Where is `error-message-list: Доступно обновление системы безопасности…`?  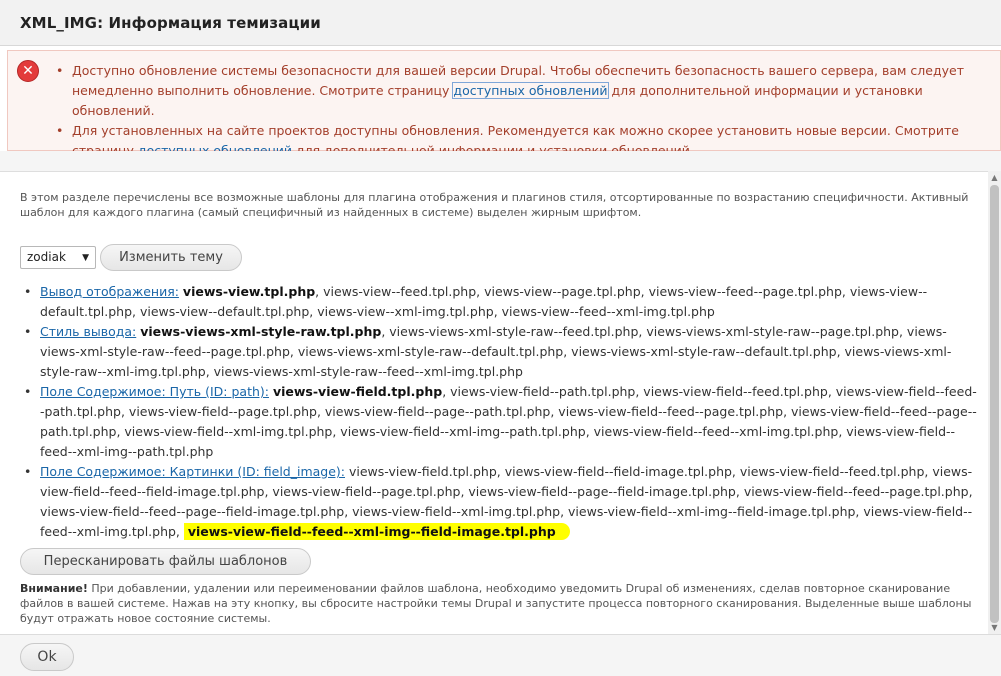 error-message-list: Доступно обновление системы безопасности… is located at coordinates (521, 111).